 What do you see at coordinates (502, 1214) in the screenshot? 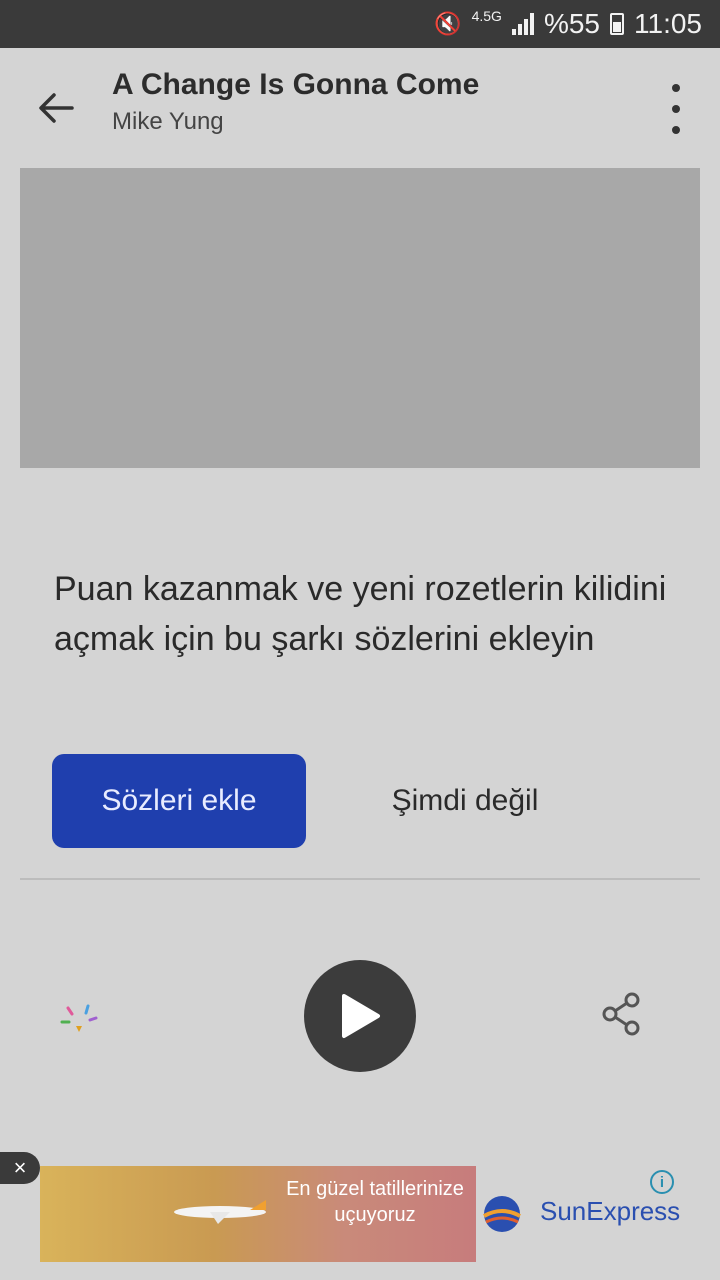
I see `sunexpress-logo` at bounding box center [502, 1214].